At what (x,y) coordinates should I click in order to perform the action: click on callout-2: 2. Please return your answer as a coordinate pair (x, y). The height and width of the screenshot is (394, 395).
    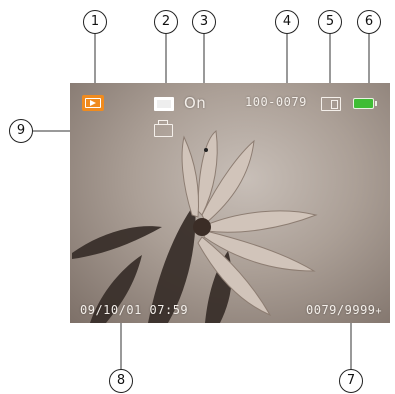
    Looking at the image, I should click on (166, 22).